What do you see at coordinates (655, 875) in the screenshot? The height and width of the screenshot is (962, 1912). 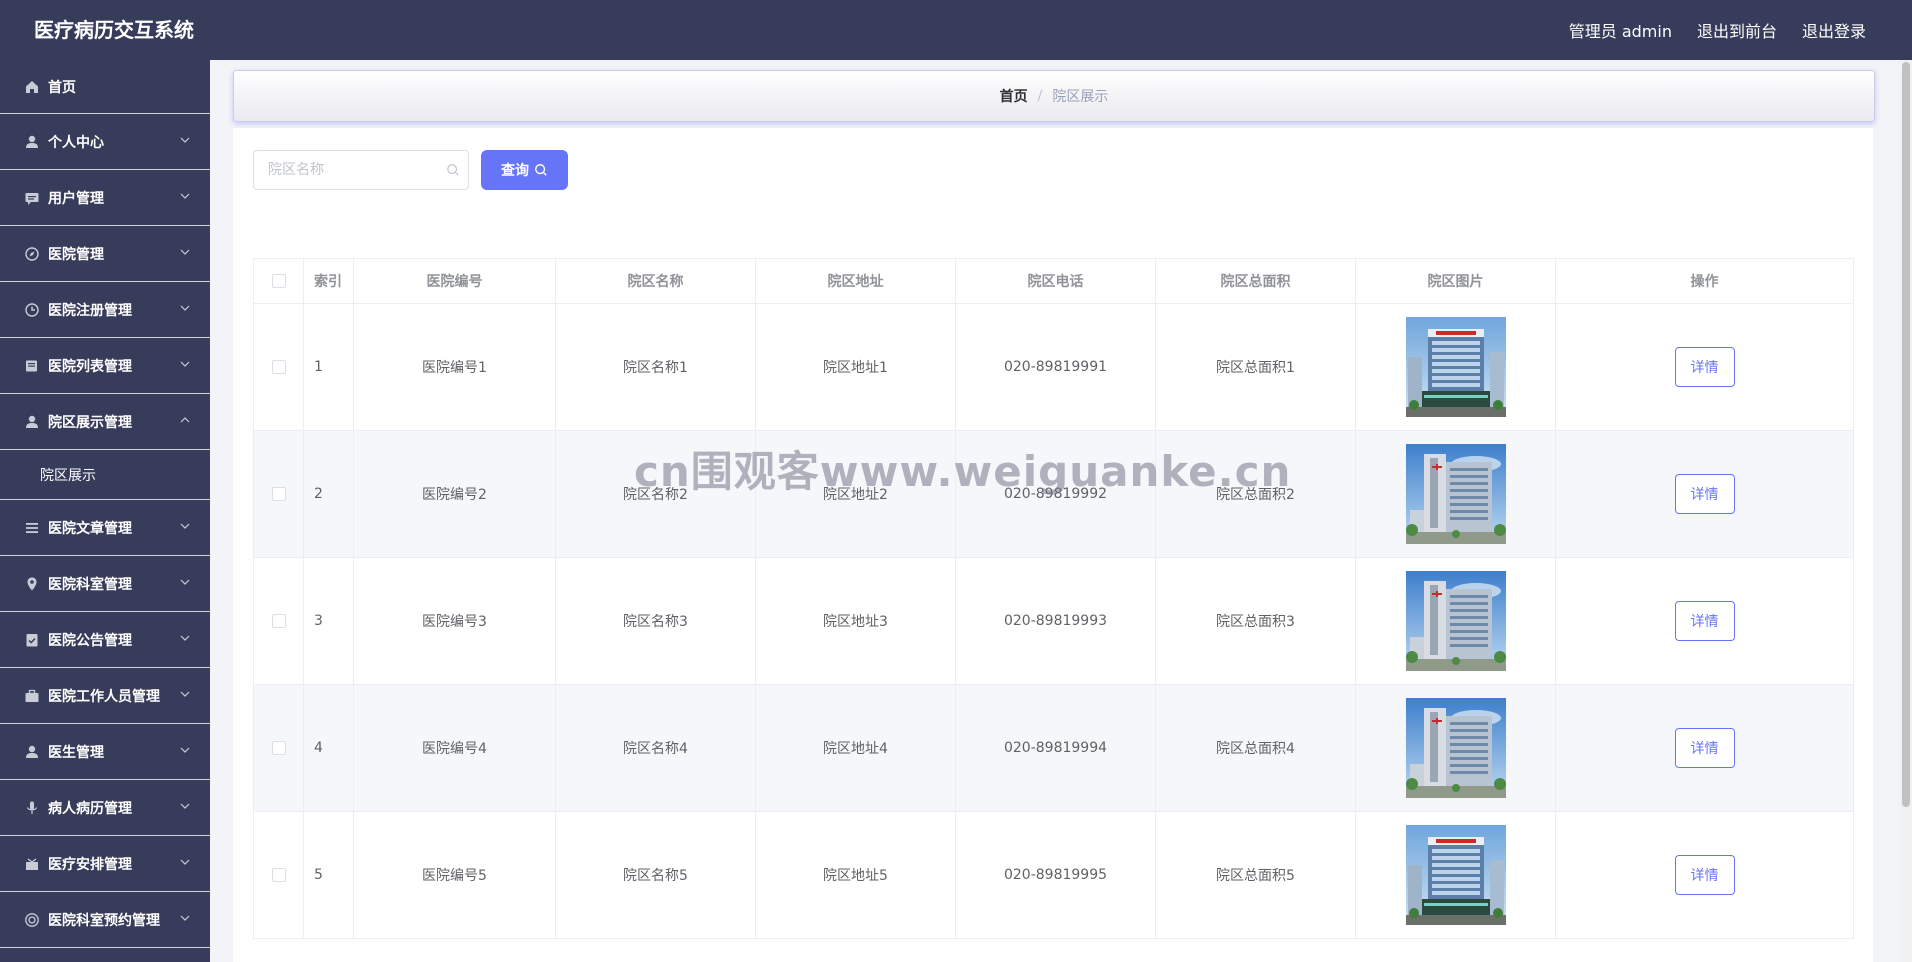 I see `cell-campus-name: 院区名称5` at bounding box center [655, 875].